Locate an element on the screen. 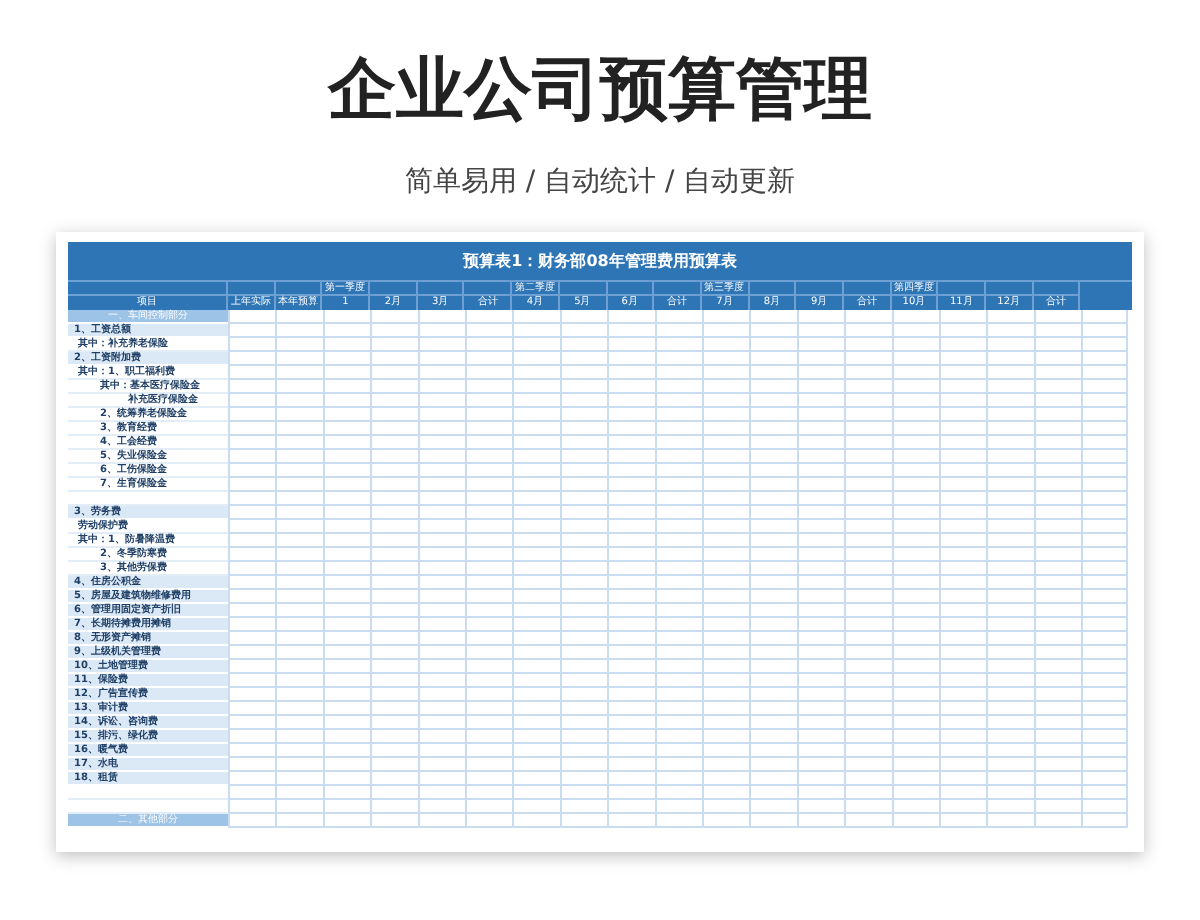  page-subtitle: 简单易用 / 自动统计 / 自动更新 is located at coordinates (600, 182).